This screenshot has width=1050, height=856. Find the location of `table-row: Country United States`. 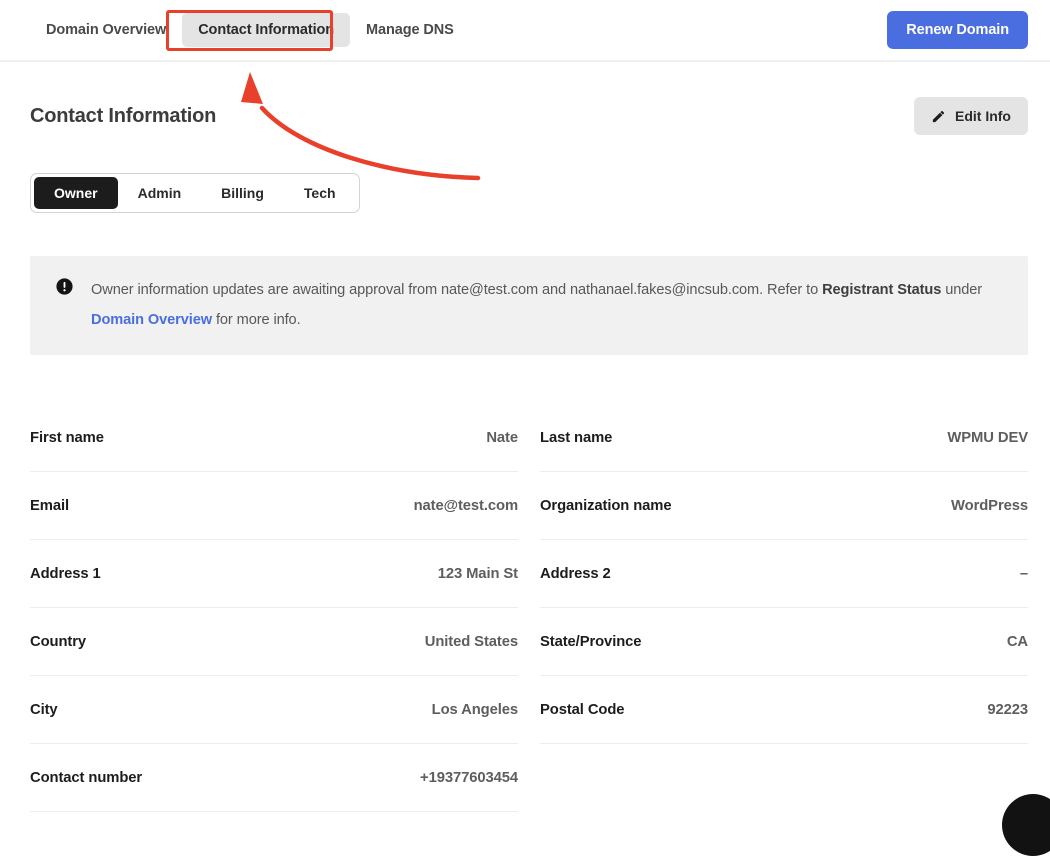

table-row: Country United States is located at coordinates (274, 642).